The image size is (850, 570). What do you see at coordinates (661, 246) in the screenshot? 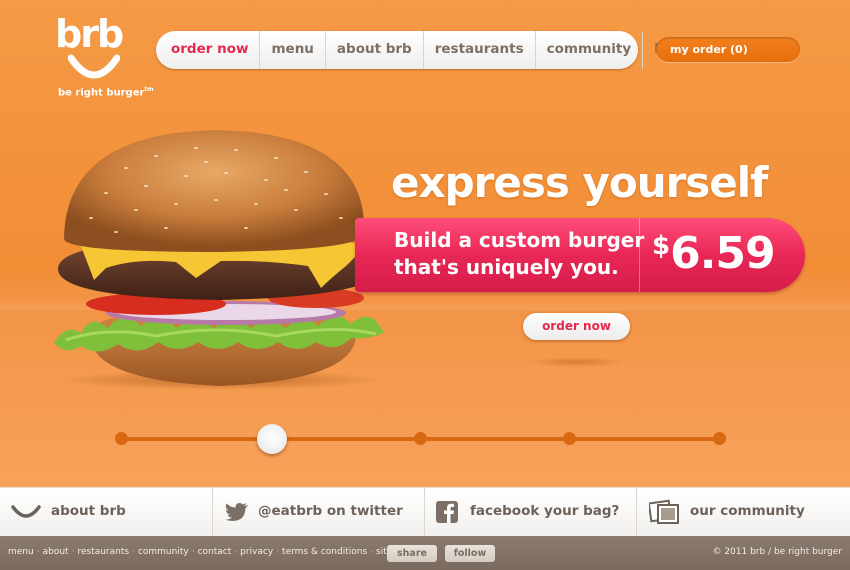
I see `price-currency: $` at bounding box center [661, 246].